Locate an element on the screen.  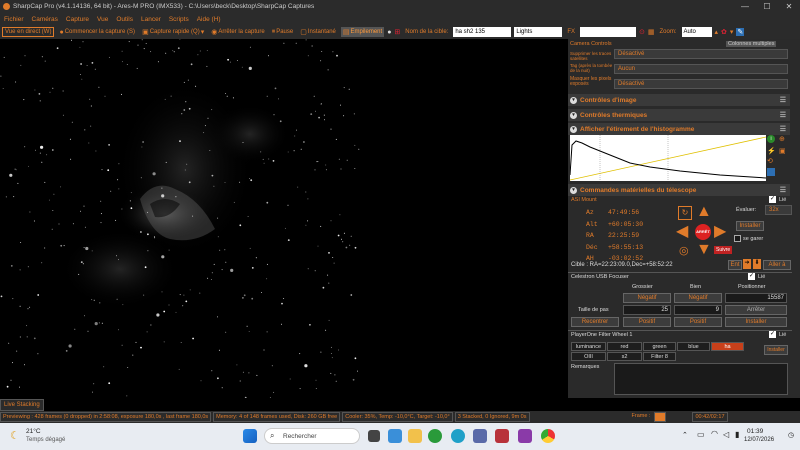
hot-pixels-select: Désactivé is located at coordinates (701, 84).